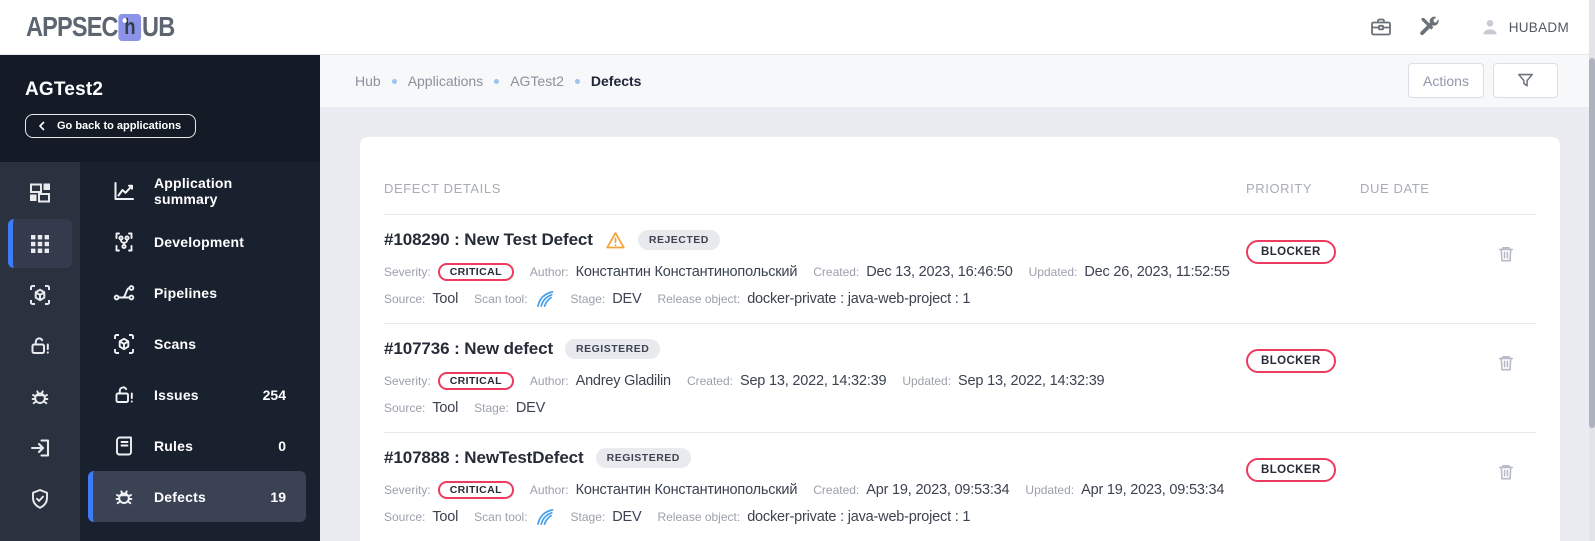 The width and height of the screenshot is (1595, 541). I want to click on sidebar-icon-rail, so click(40, 351).